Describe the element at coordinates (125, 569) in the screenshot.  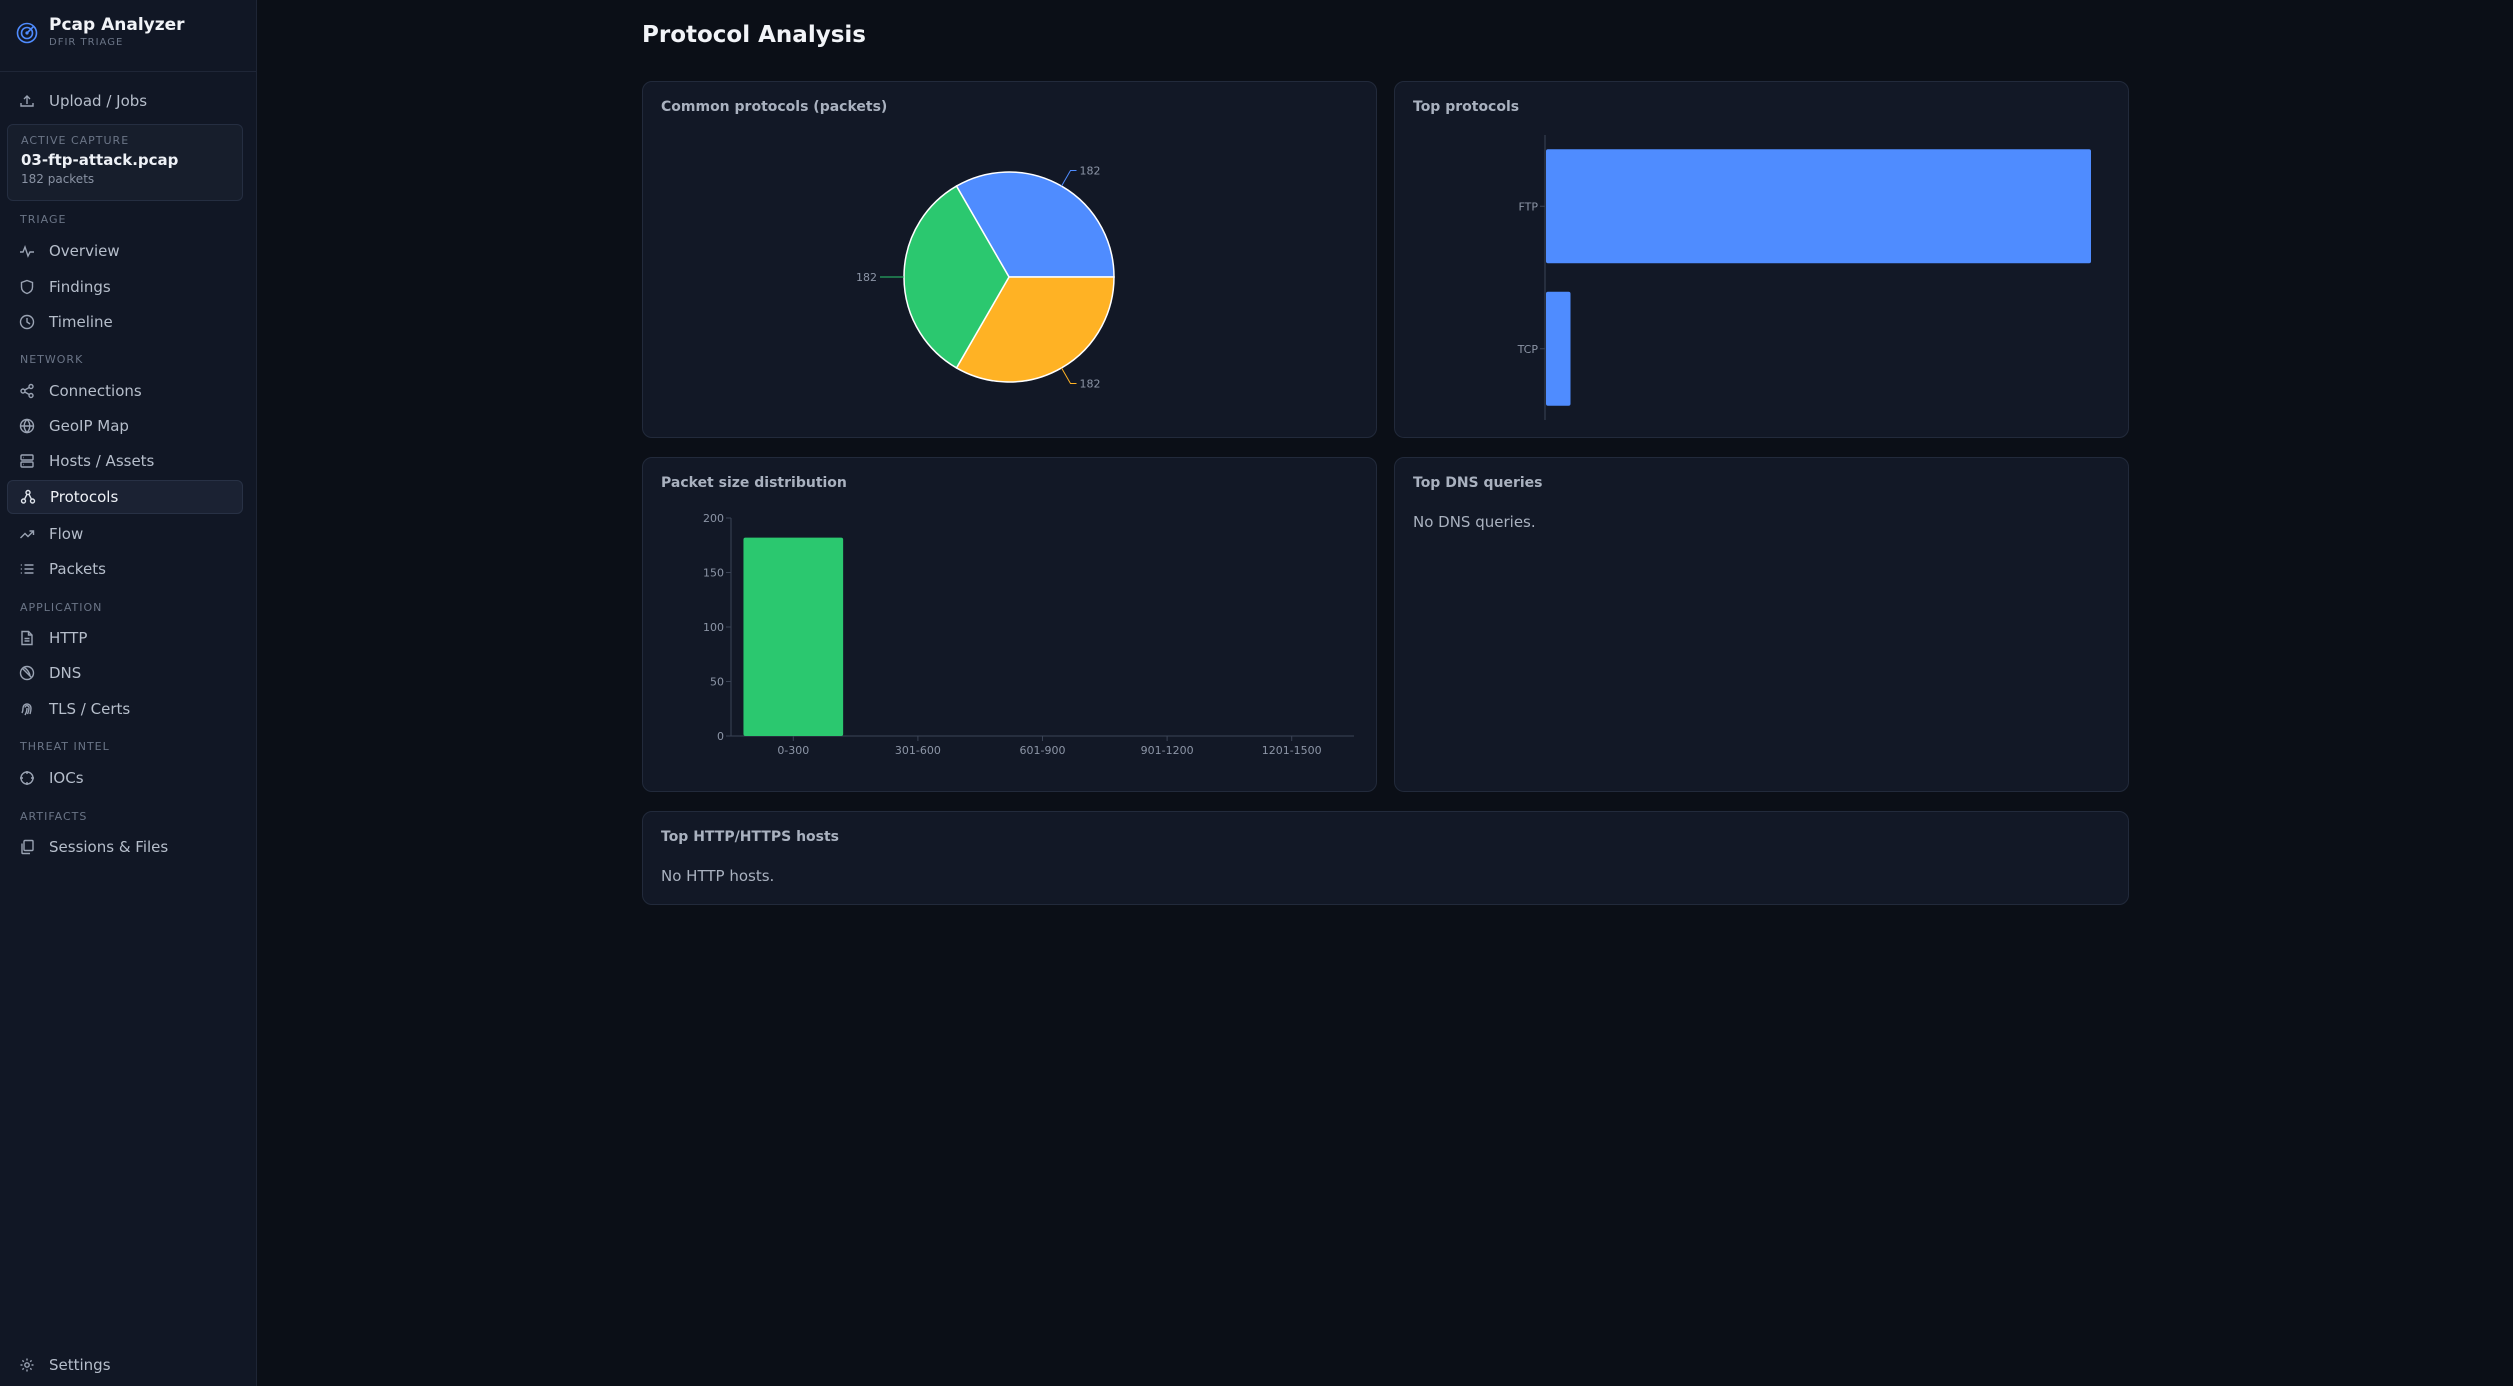
I see `nav-packets: Packets` at that location.